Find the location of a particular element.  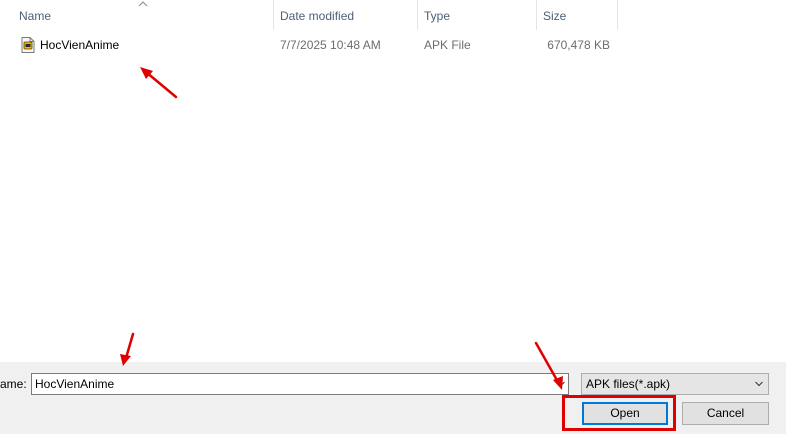

column-header-size: Size is located at coordinates (577, 15).